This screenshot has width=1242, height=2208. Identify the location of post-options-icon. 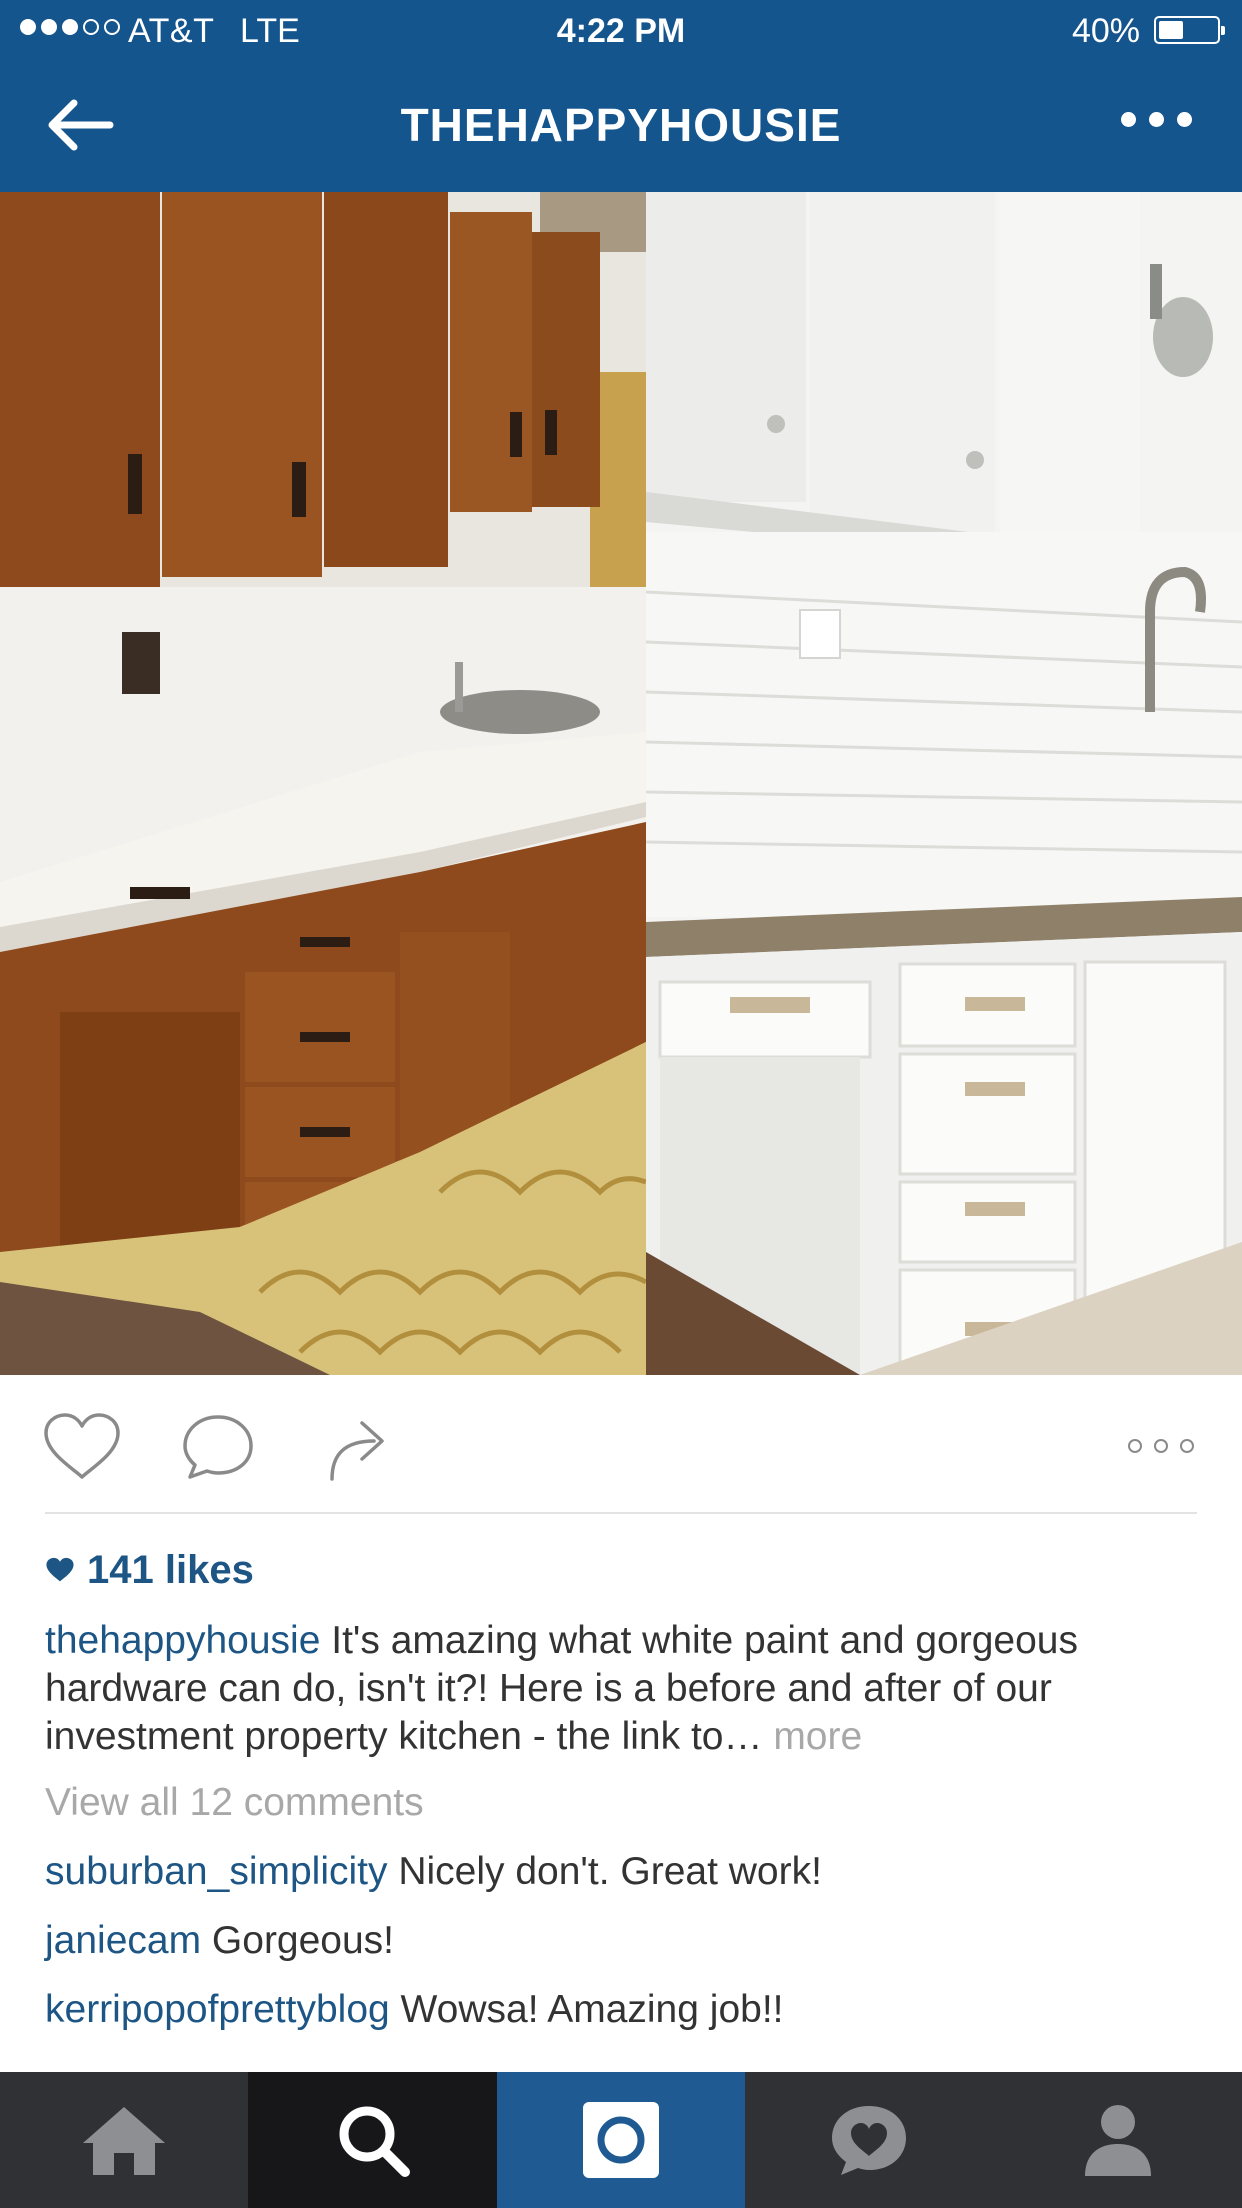
(1161, 1446).